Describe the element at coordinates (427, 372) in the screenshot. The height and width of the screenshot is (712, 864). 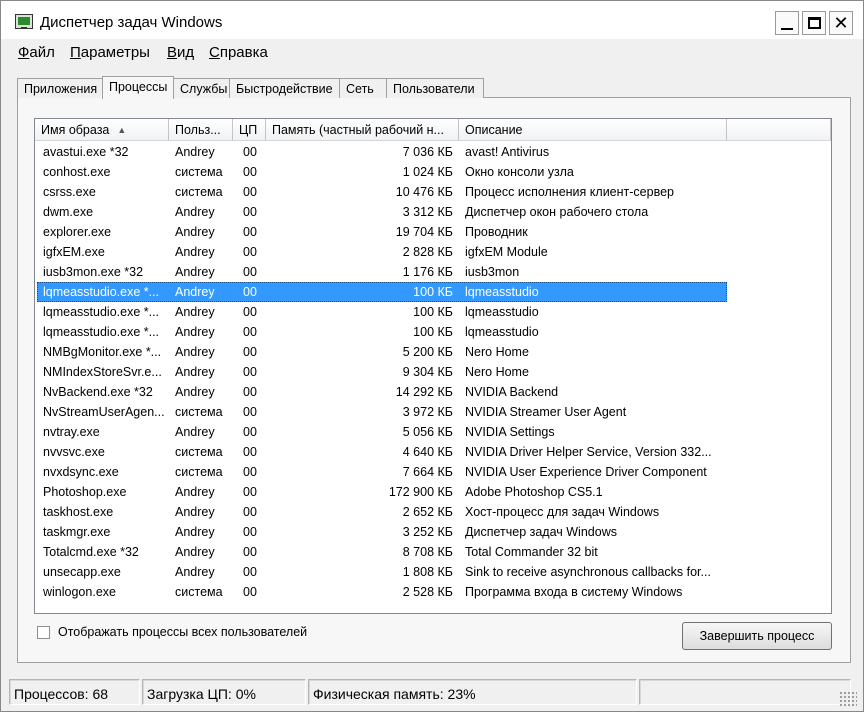
I see `cell-memory: 9 304 КБ` at that location.